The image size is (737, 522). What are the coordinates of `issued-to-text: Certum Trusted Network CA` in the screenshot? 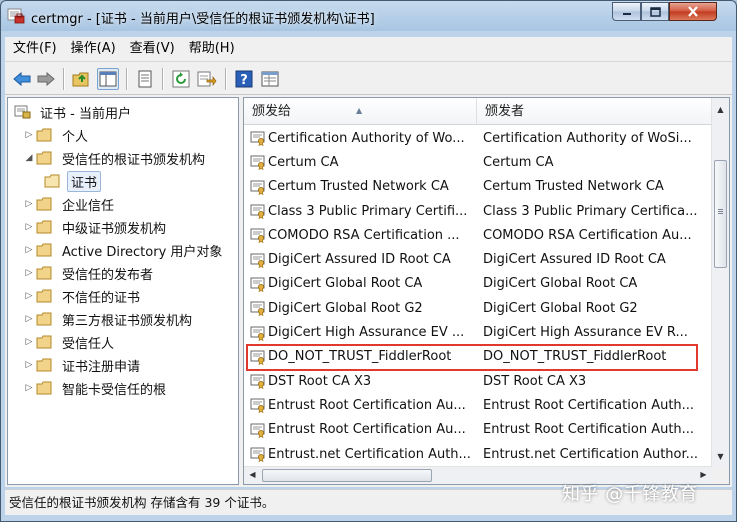 It's located at (358, 187).